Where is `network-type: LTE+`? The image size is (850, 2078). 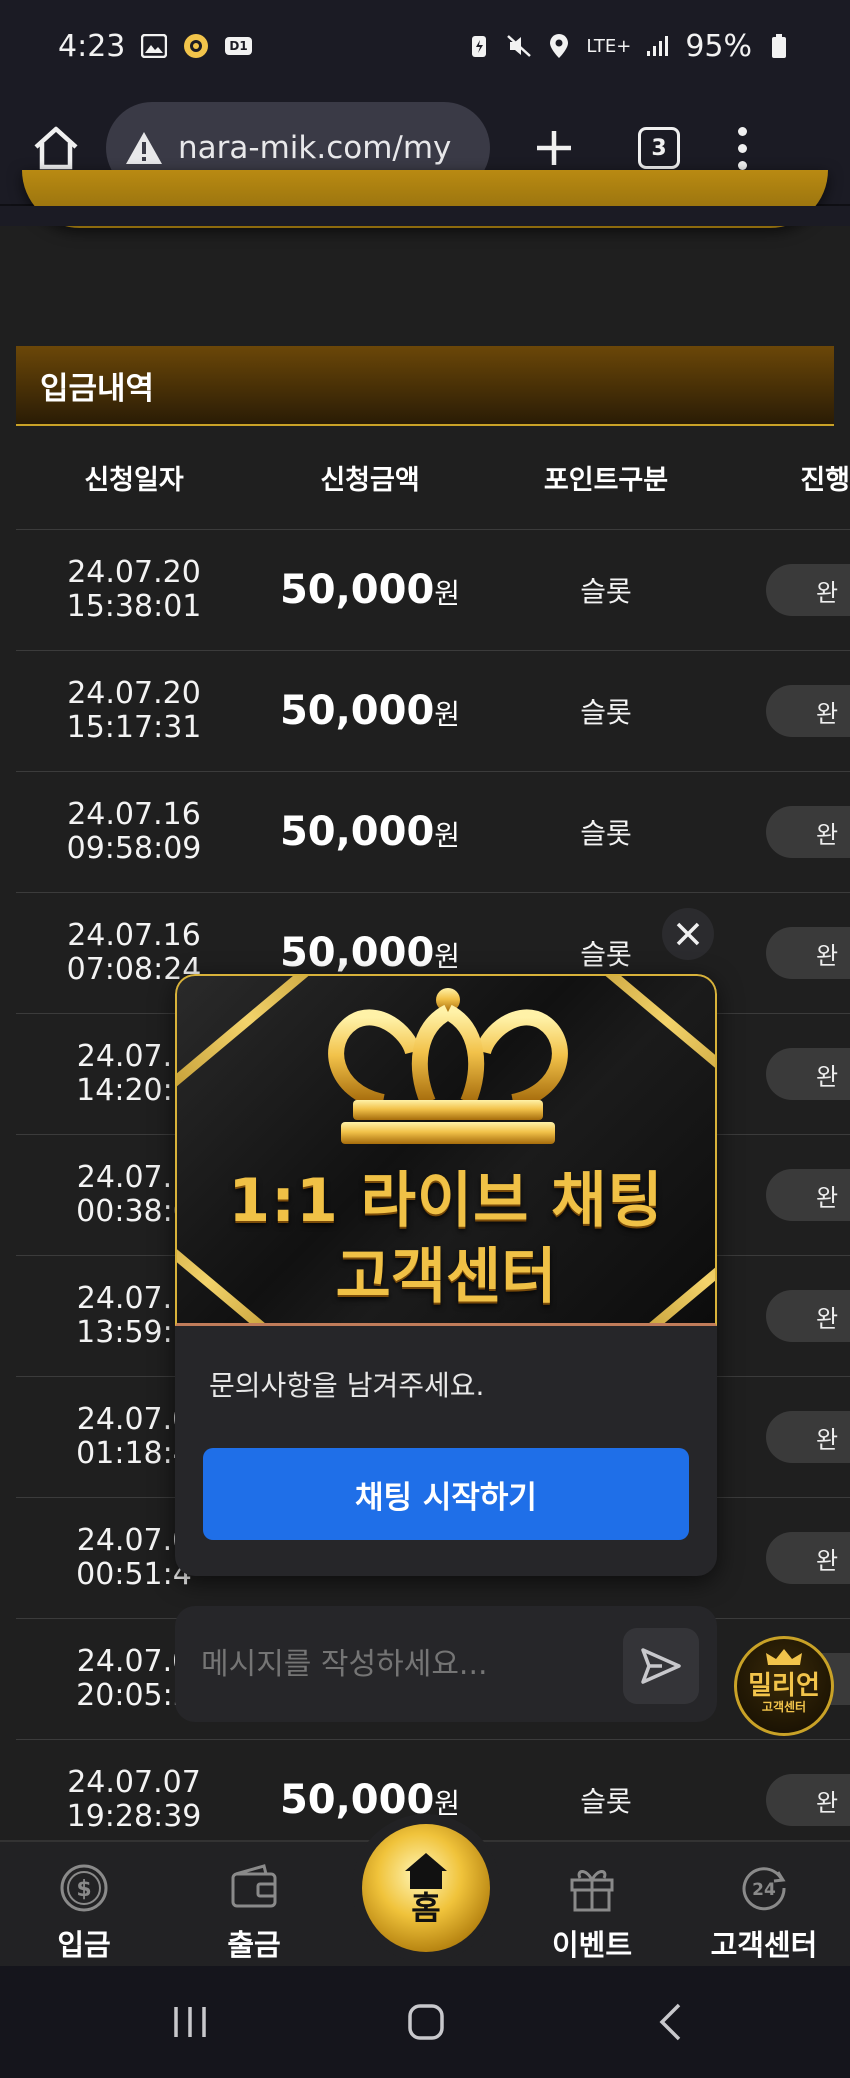
network-type: LTE+ is located at coordinates (609, 46).